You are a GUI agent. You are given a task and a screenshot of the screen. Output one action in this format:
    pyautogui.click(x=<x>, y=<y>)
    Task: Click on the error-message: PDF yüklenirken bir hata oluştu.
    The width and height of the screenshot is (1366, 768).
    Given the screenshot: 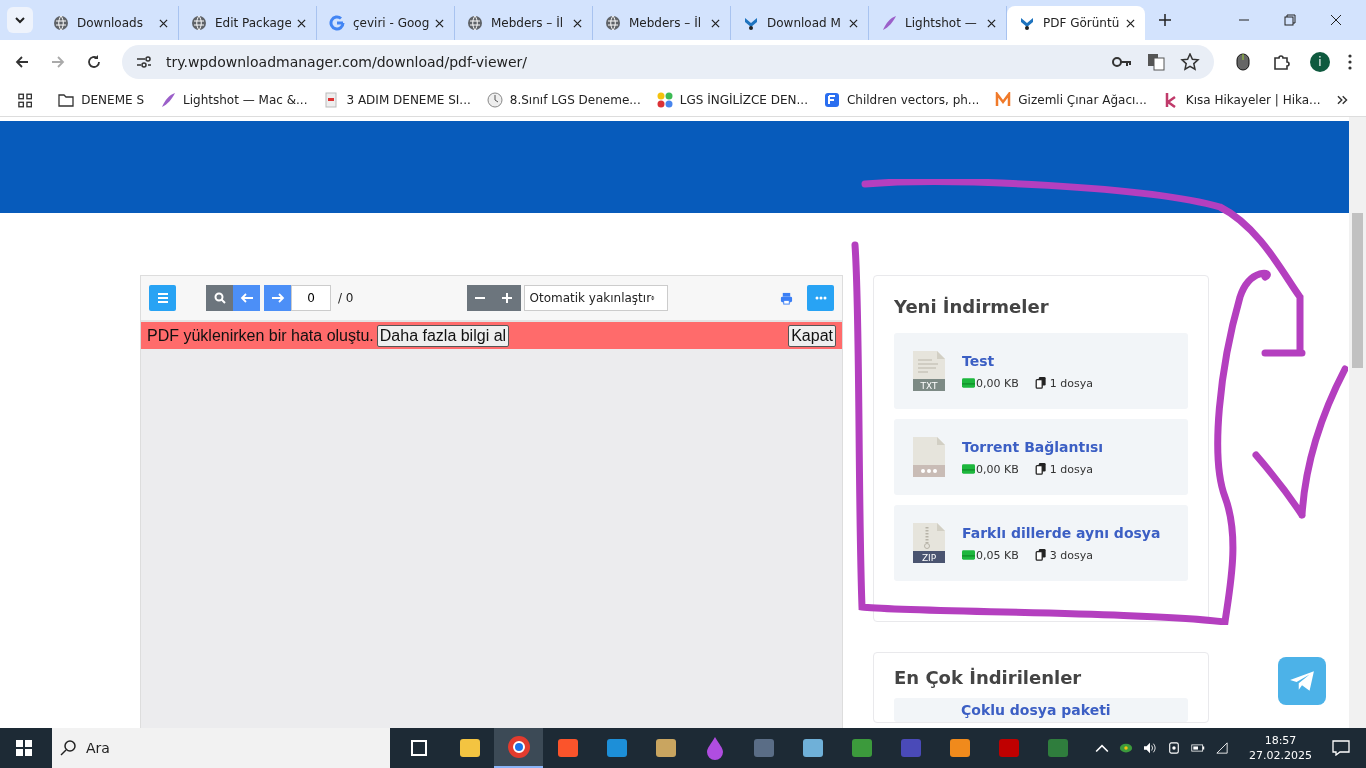 What is the action you would take?
    pyautogui.click(x=260, y=335)
    